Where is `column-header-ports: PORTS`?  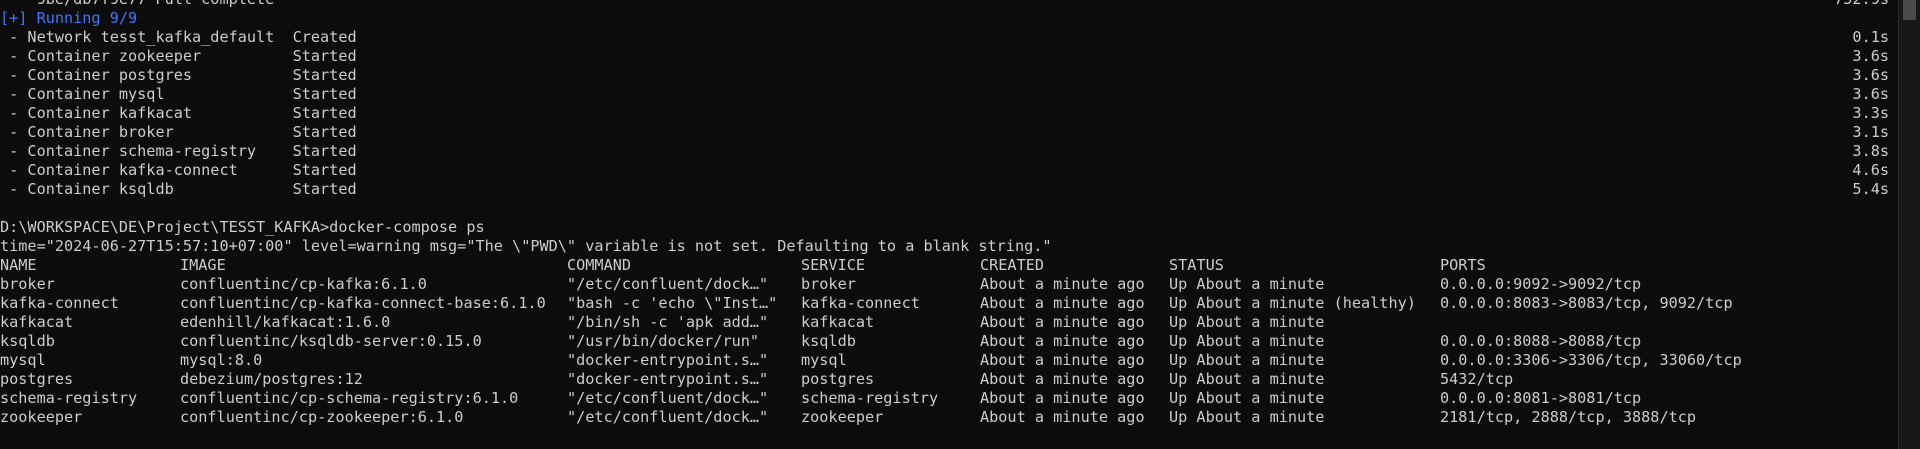
column-header-ports: PORTS is located at coordinates (1463, 265).